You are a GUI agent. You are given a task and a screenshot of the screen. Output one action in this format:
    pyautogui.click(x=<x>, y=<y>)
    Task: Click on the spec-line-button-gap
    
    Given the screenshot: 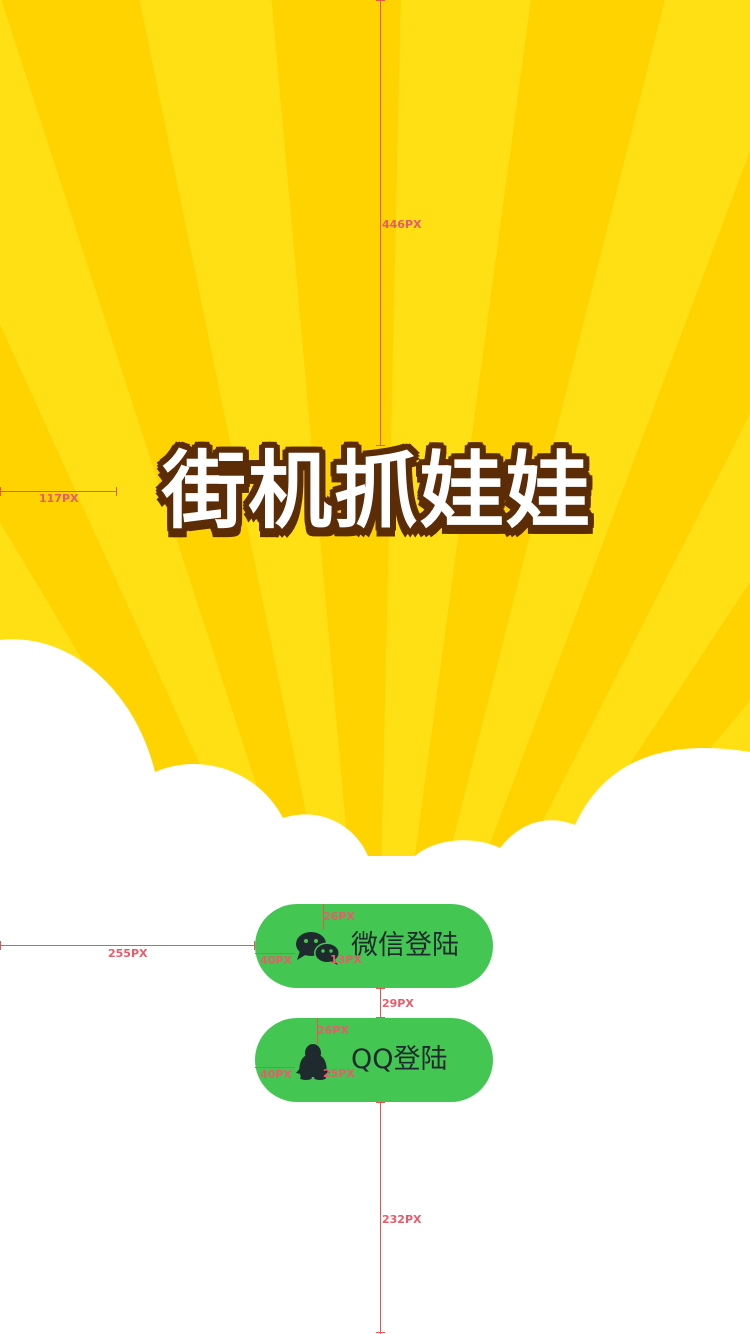 What is the action you would take?
    pyautogui.click(x=380, y=1003)
    